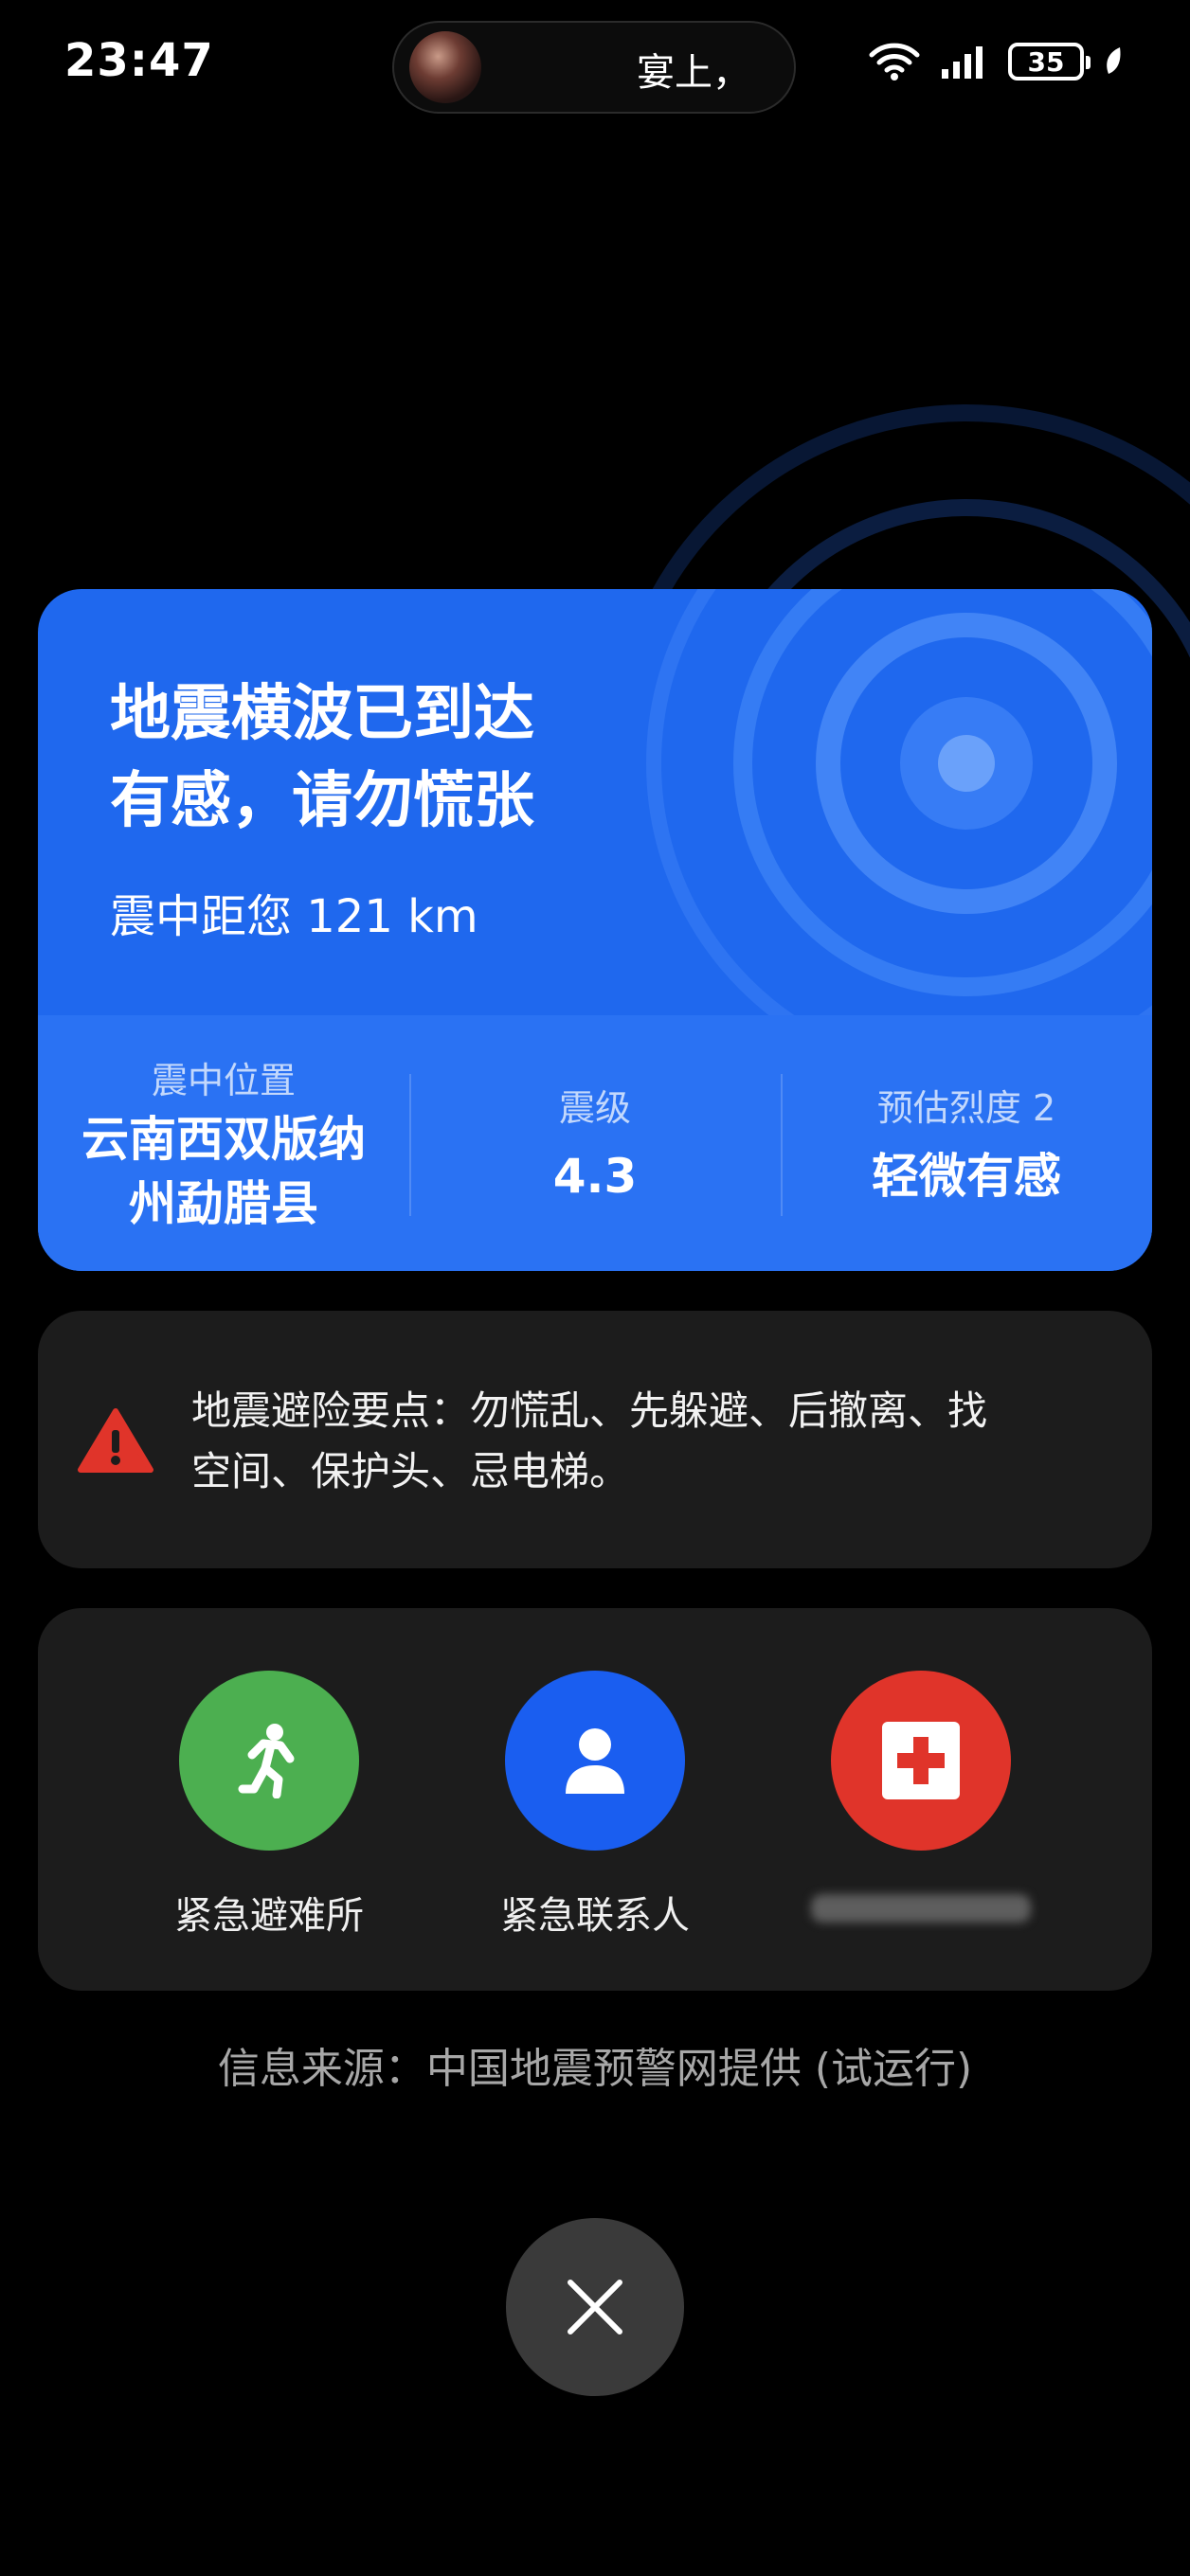 The width and height of the screenshot is (1190, 2576). Describe the element at coordinates (655, 1441) in the screenshot. I see `safety-tips-text: 地震避险要点：勿慌乱、先躲避、后撤离、找 空间、保护头、忌电梯。` at that location.